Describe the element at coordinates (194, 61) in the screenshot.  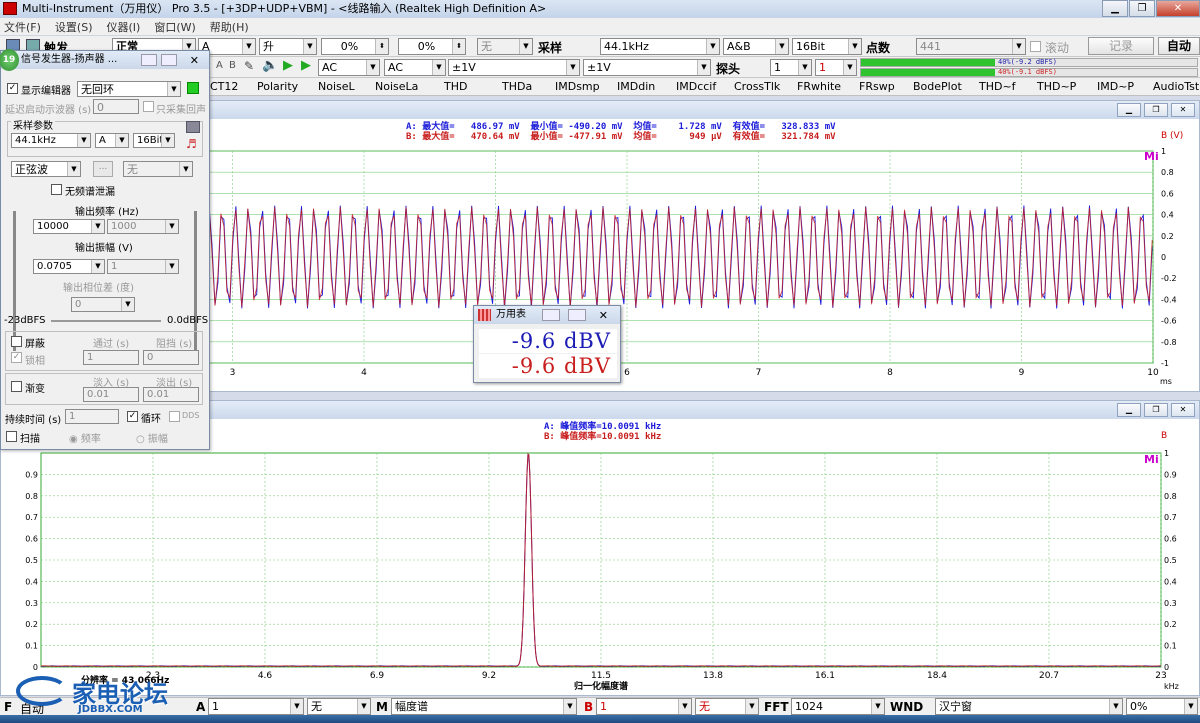
I see `generator-close-icon: ✕` at that location.